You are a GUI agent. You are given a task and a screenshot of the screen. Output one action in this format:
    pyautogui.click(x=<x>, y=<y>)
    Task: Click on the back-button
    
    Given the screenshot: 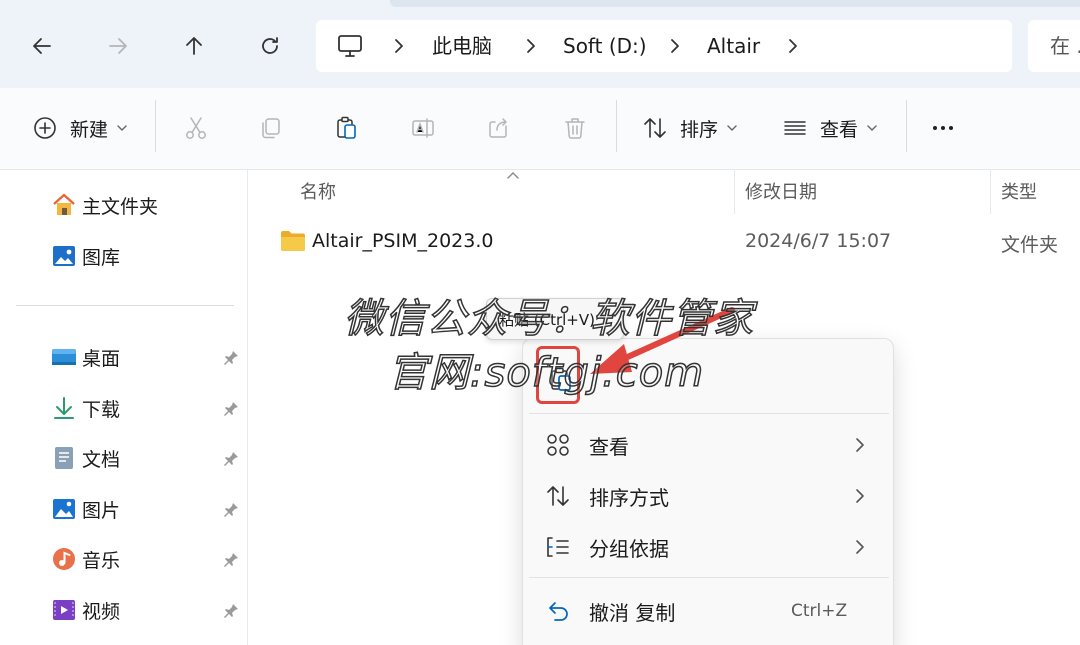 What is the action you would take?
    pyautogui.click(x=42, y=46)
    